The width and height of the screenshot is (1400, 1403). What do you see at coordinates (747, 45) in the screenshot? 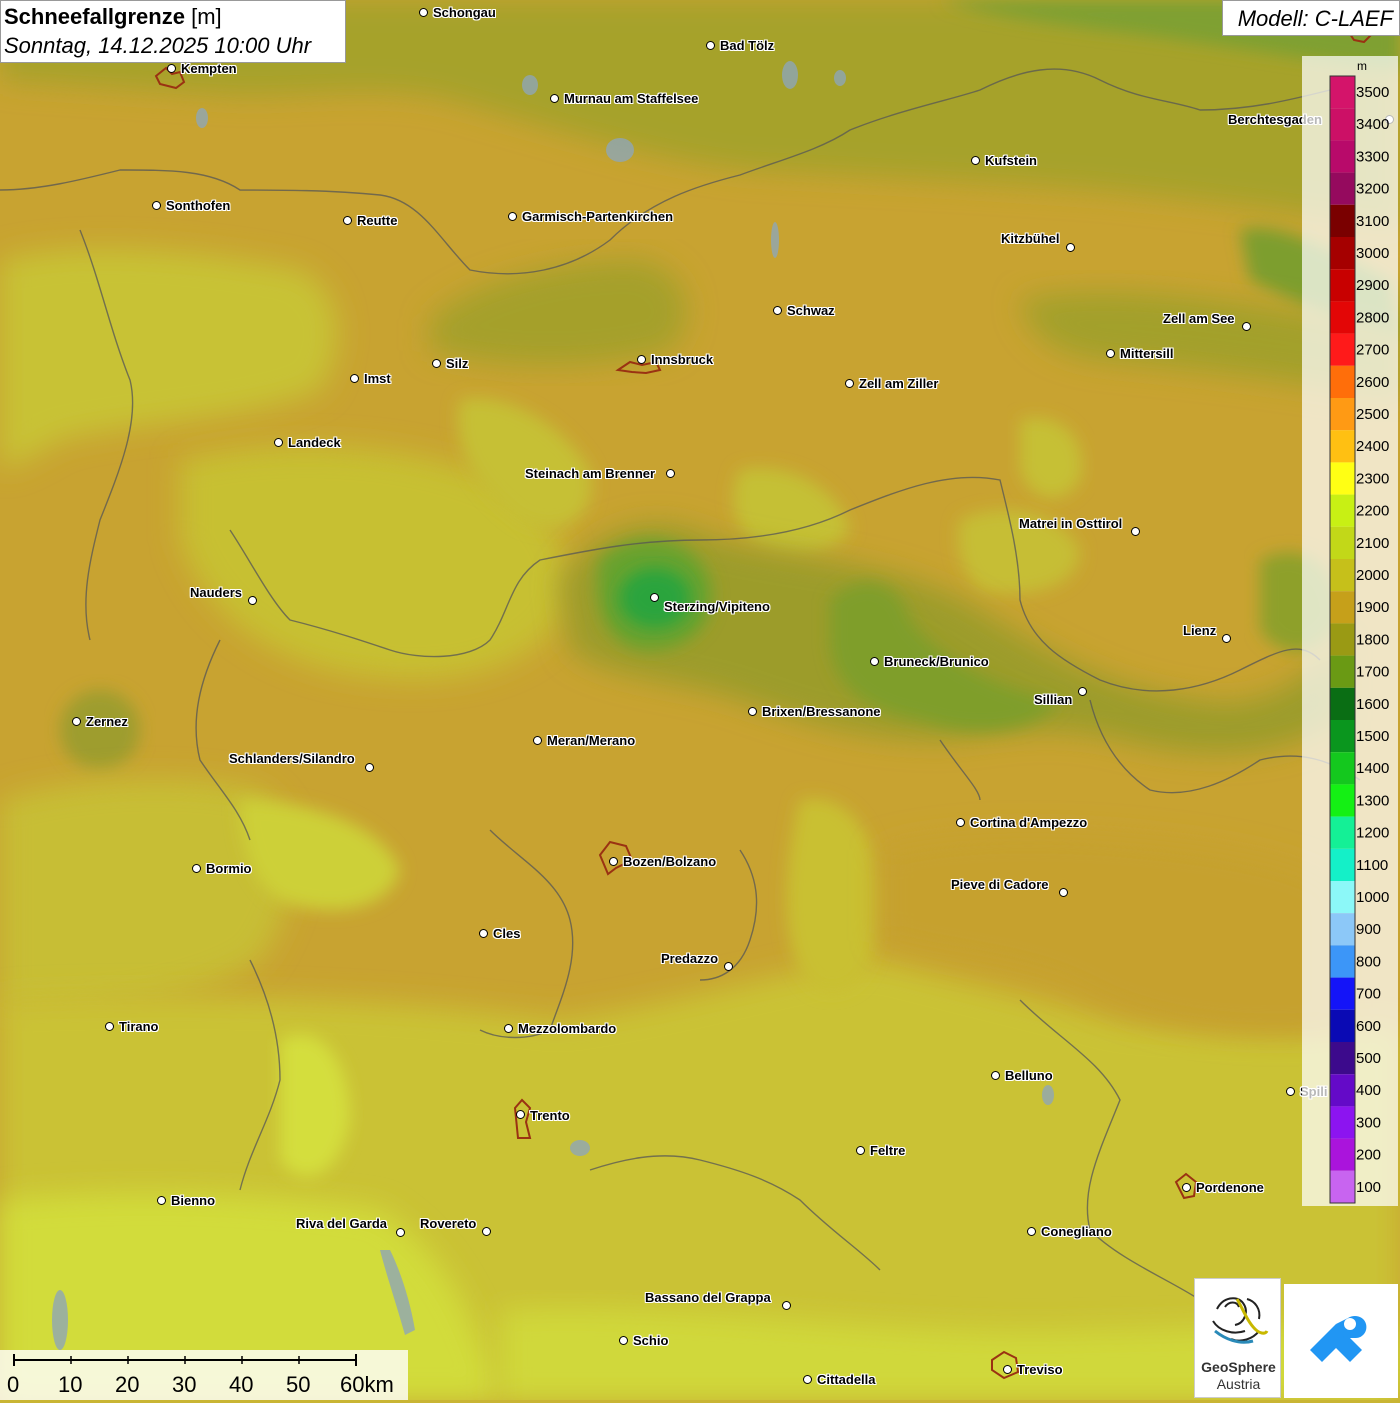
I see `city-label: Bad Tölz` at bounding box center [747, 45].